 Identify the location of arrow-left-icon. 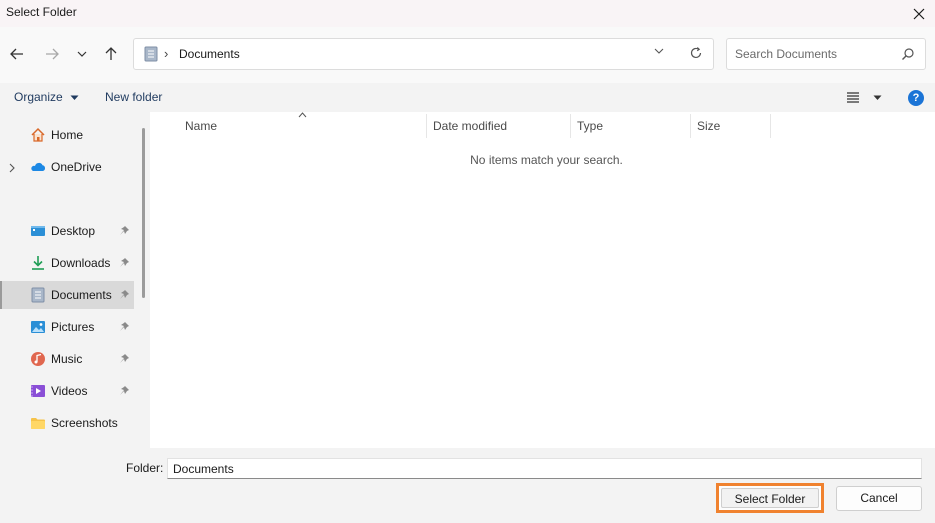
(16, 54).